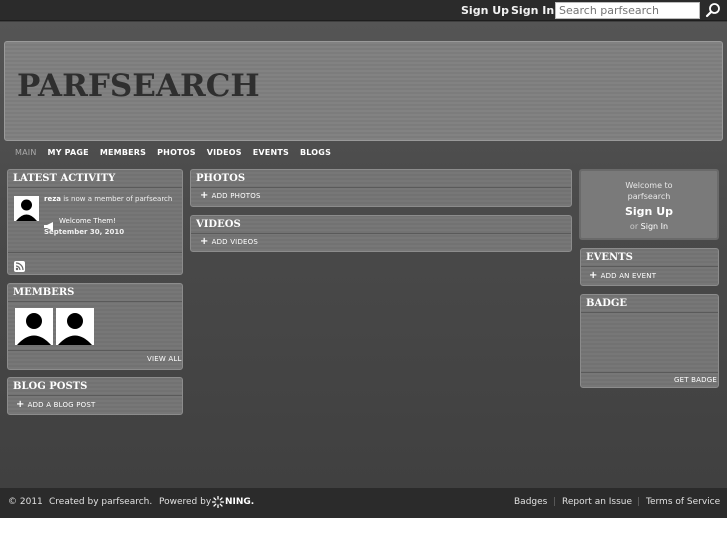 Image resolution: width=727 pixels, height=545 pixels. Describe the element at coordinates (713, 10) in the screenshot. I see `search-icon` at that location.